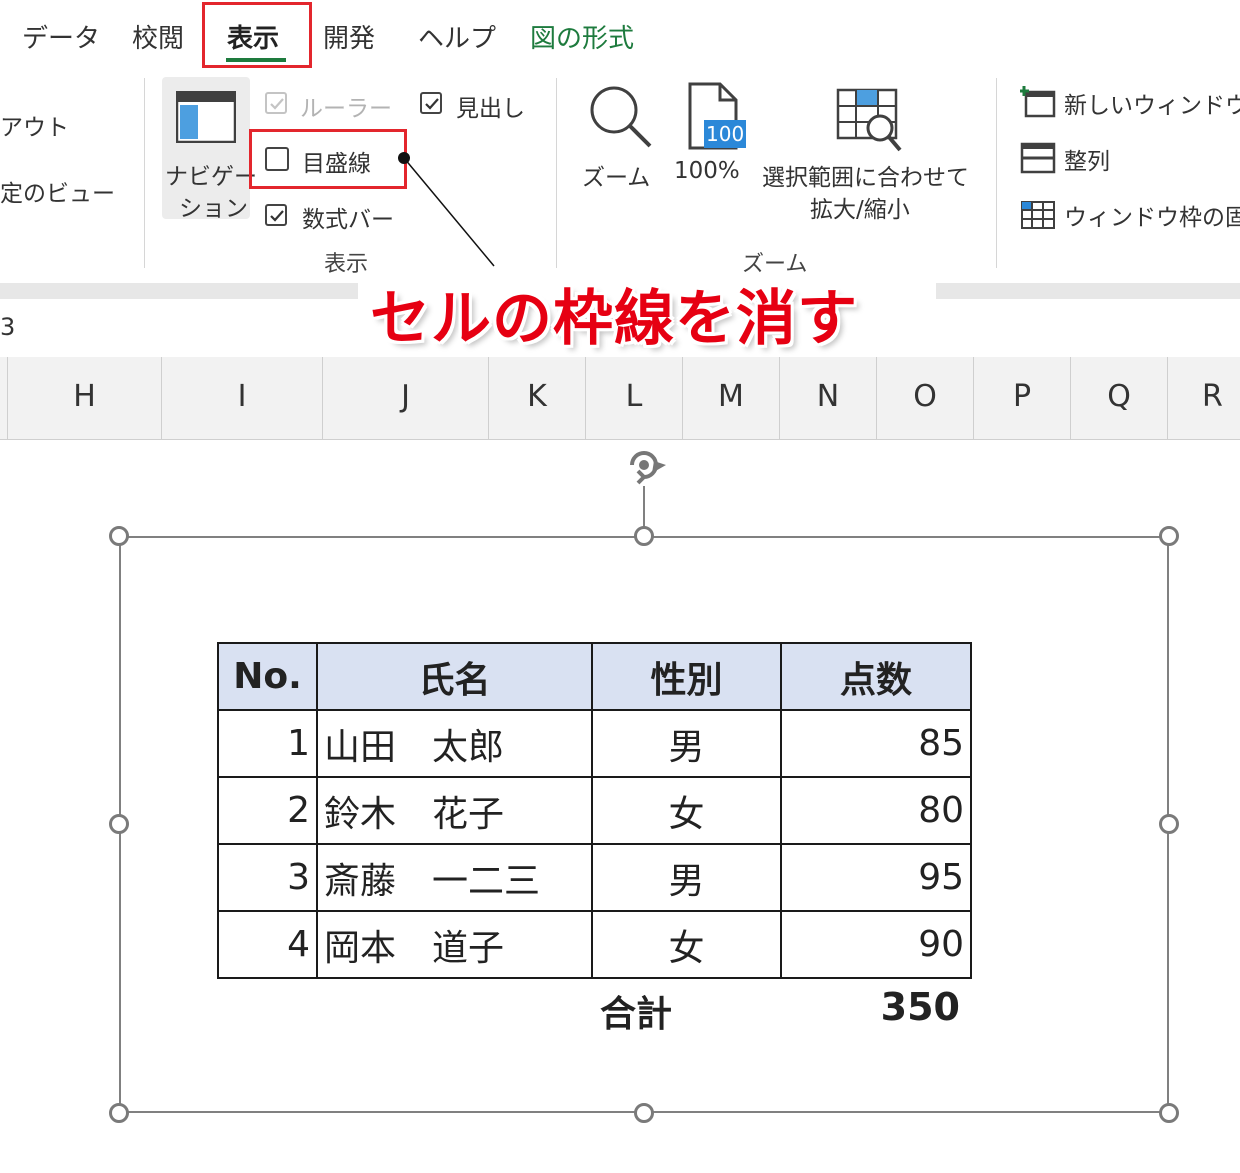  I want to click on column-header-q: Q, so click(1119, 398).